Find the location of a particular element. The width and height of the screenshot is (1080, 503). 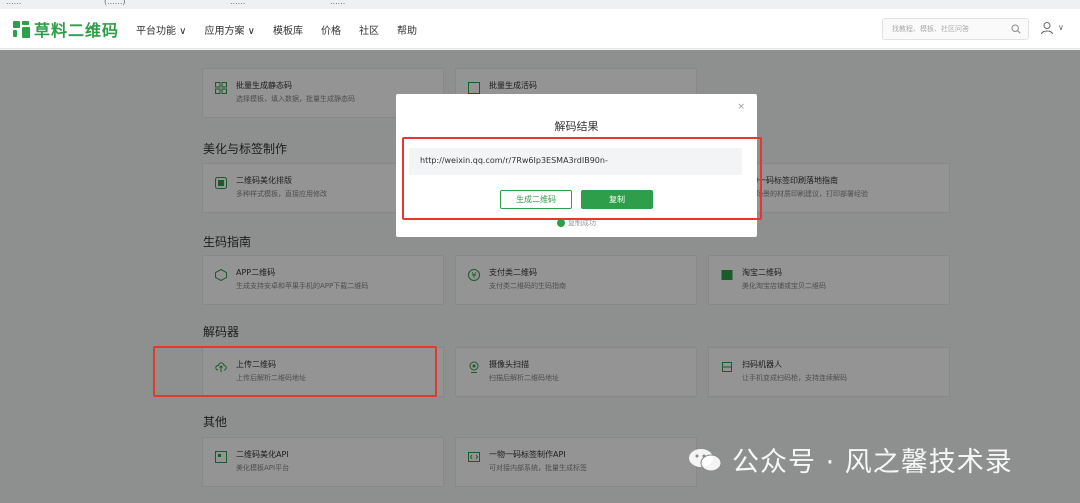

wechat-icon is located at coordinates (705, 459).